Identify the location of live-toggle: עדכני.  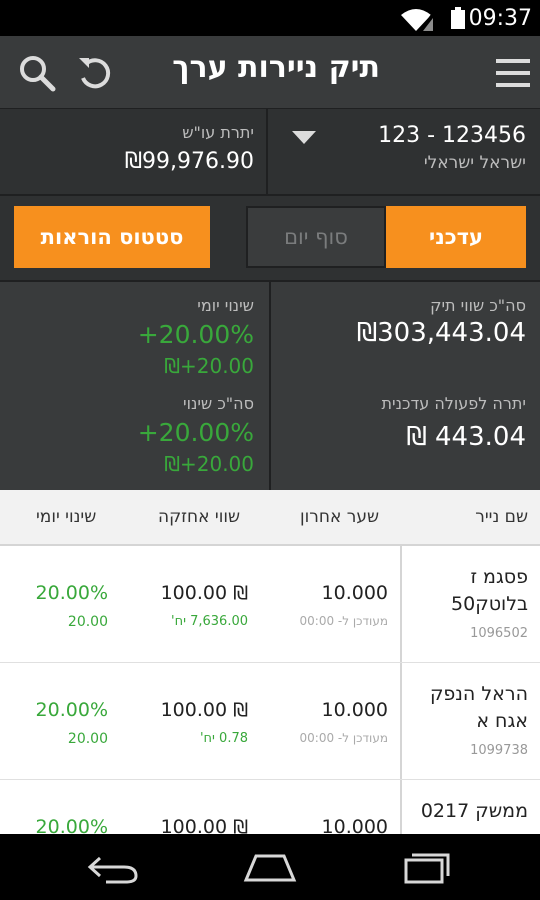
(456, 237).